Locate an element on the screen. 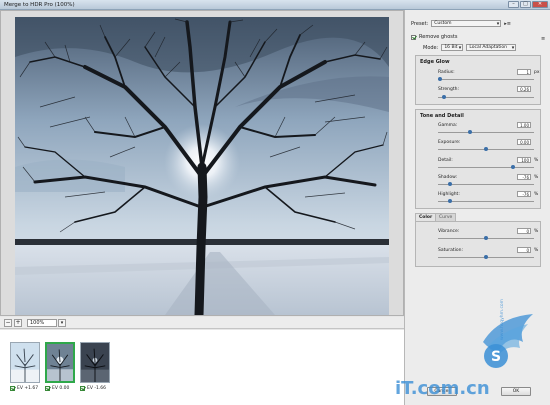 The height and width of the screenshot is (405, 550). gamma-slider is located at coordinates (486, 132).